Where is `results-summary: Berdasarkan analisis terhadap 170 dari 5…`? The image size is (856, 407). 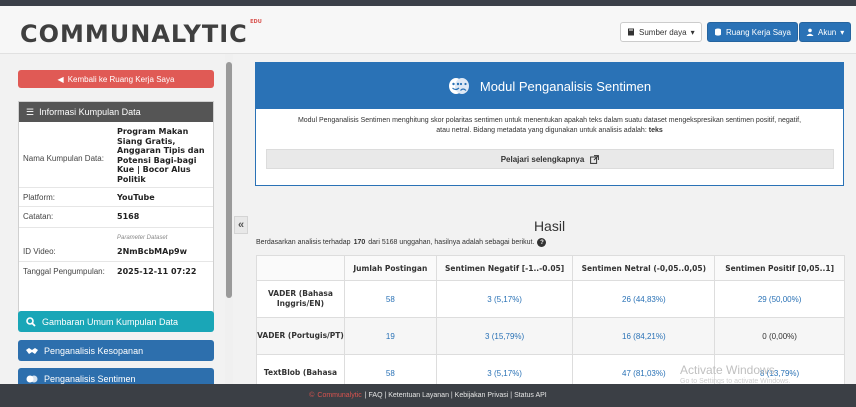
results-summary: Berdasarkan analisis terhadap 170 dari 5… is located at coordinates (401, 242).